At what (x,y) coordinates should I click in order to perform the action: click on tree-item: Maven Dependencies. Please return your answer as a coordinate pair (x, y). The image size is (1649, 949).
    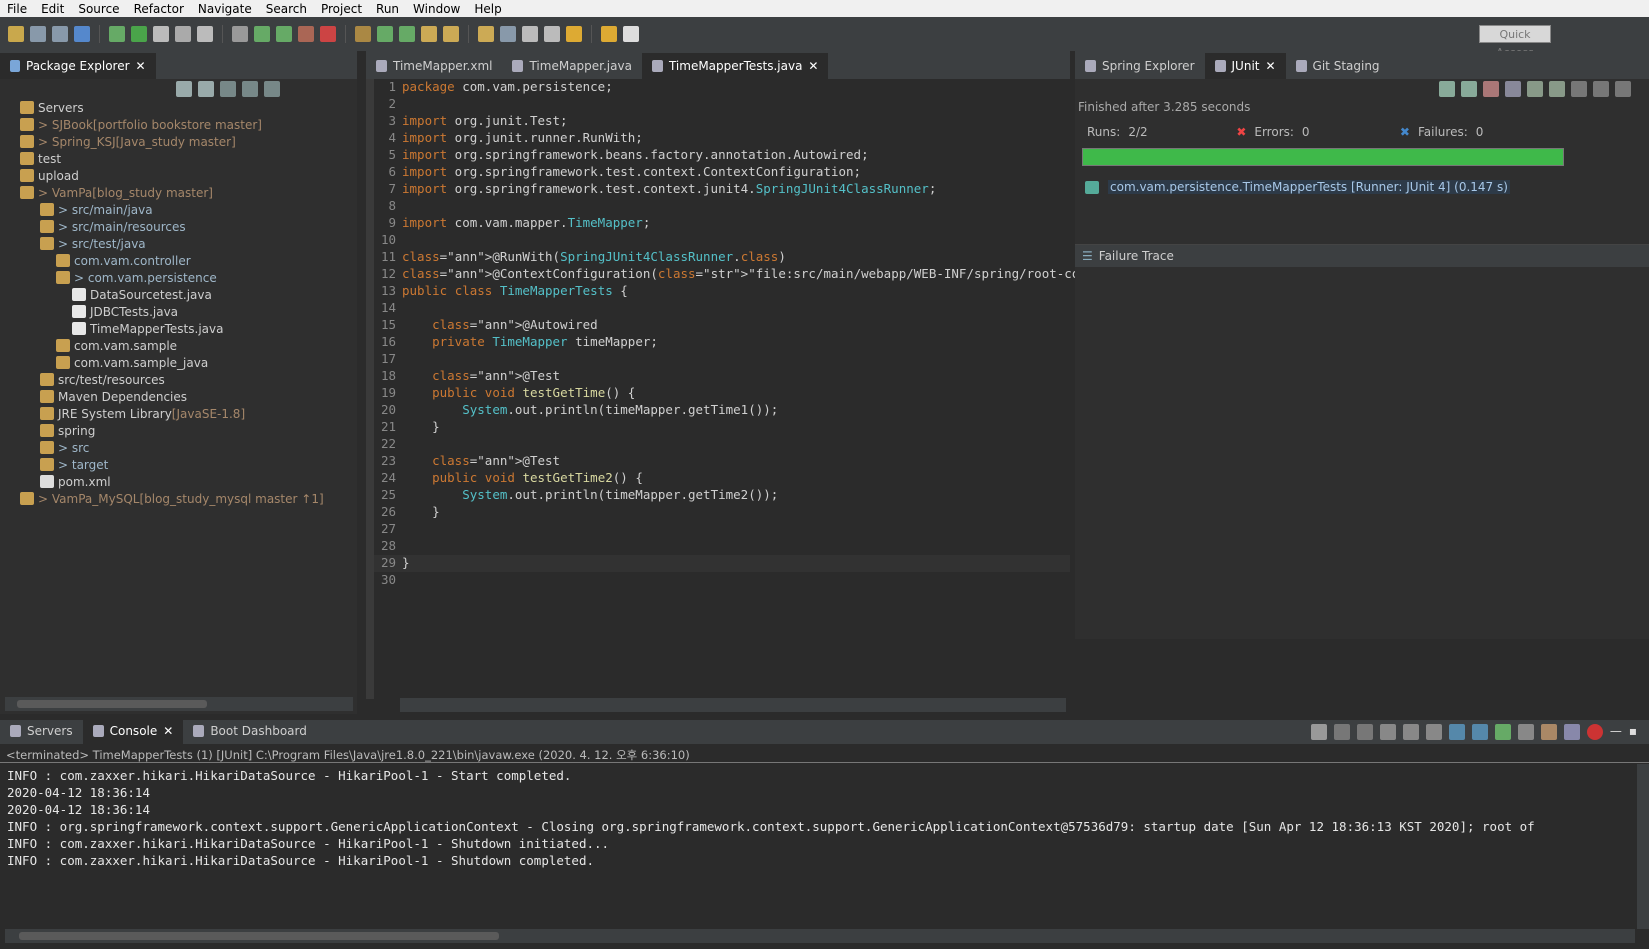
    Looking at the image, I should click on (113, 396).